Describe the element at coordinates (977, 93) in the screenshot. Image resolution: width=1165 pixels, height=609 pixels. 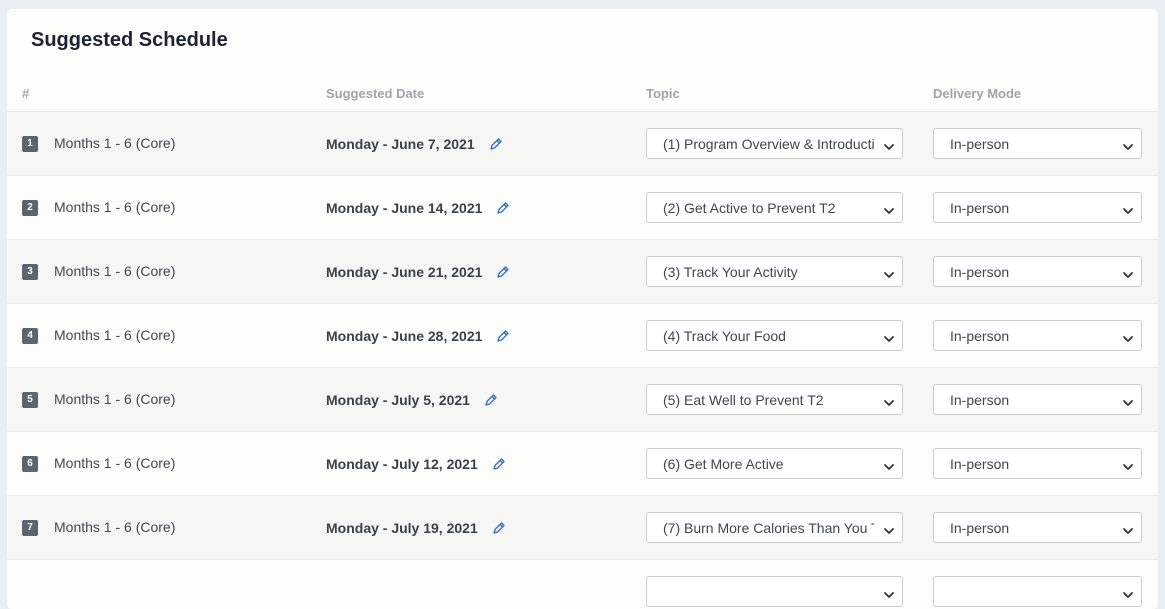
I see `header-delivery-mode: Delivery Mode` at that location.